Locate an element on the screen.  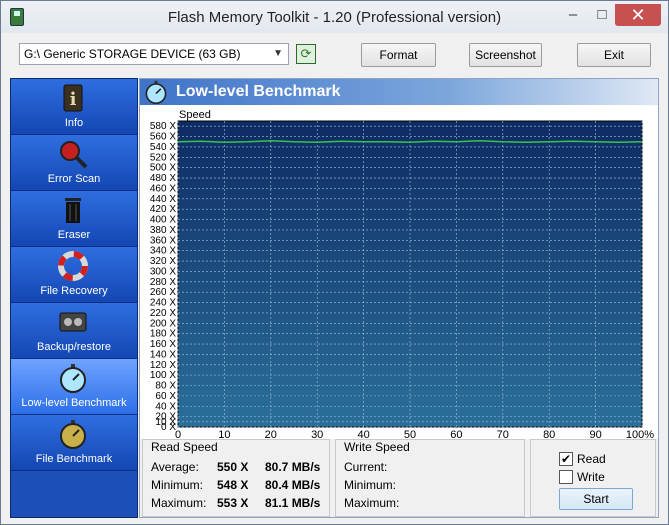
y-tick-label: 340 X is located at coordinates (163, 251).